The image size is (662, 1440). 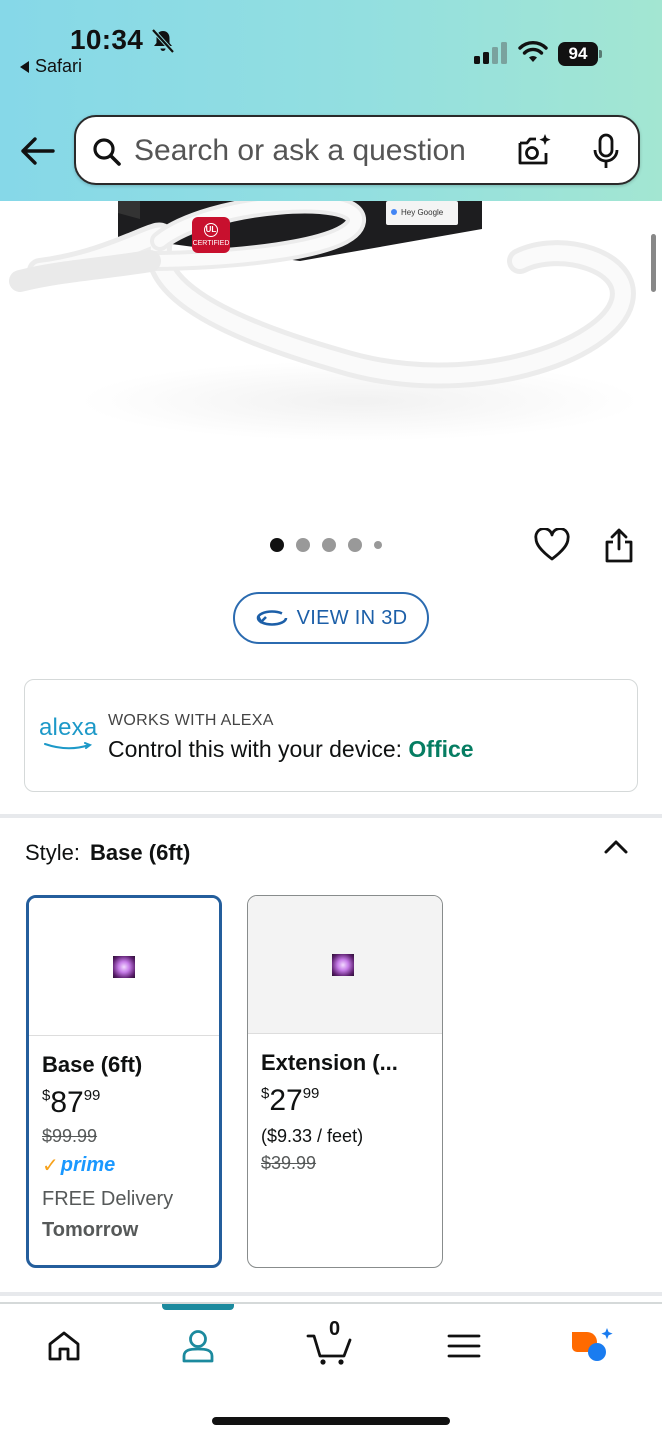 I want to click on alexa-eyebrow: WORKS WITH ALEXA, so click(x=191, y=720).